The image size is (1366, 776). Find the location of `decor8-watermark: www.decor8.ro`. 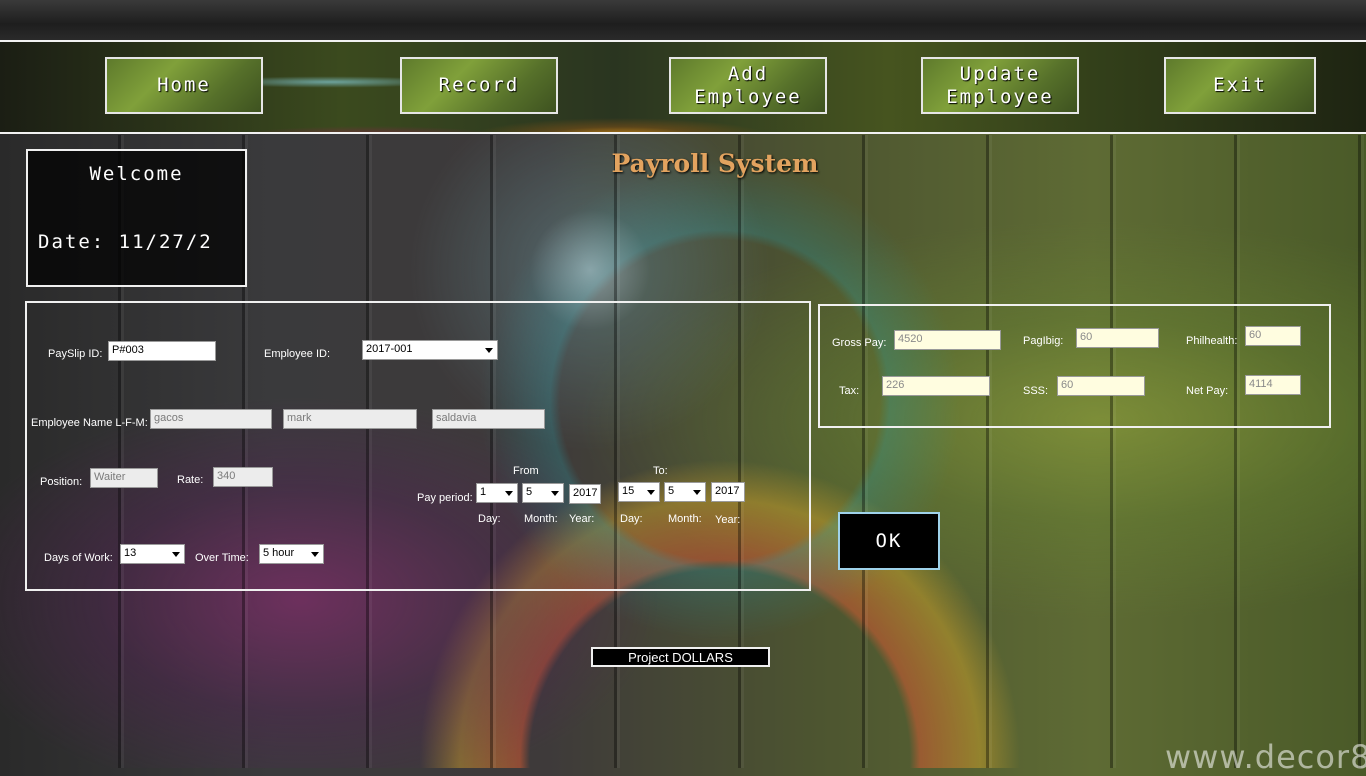

decor8-watermark: www.decor8.ro is located at coordinates (1265, 757).